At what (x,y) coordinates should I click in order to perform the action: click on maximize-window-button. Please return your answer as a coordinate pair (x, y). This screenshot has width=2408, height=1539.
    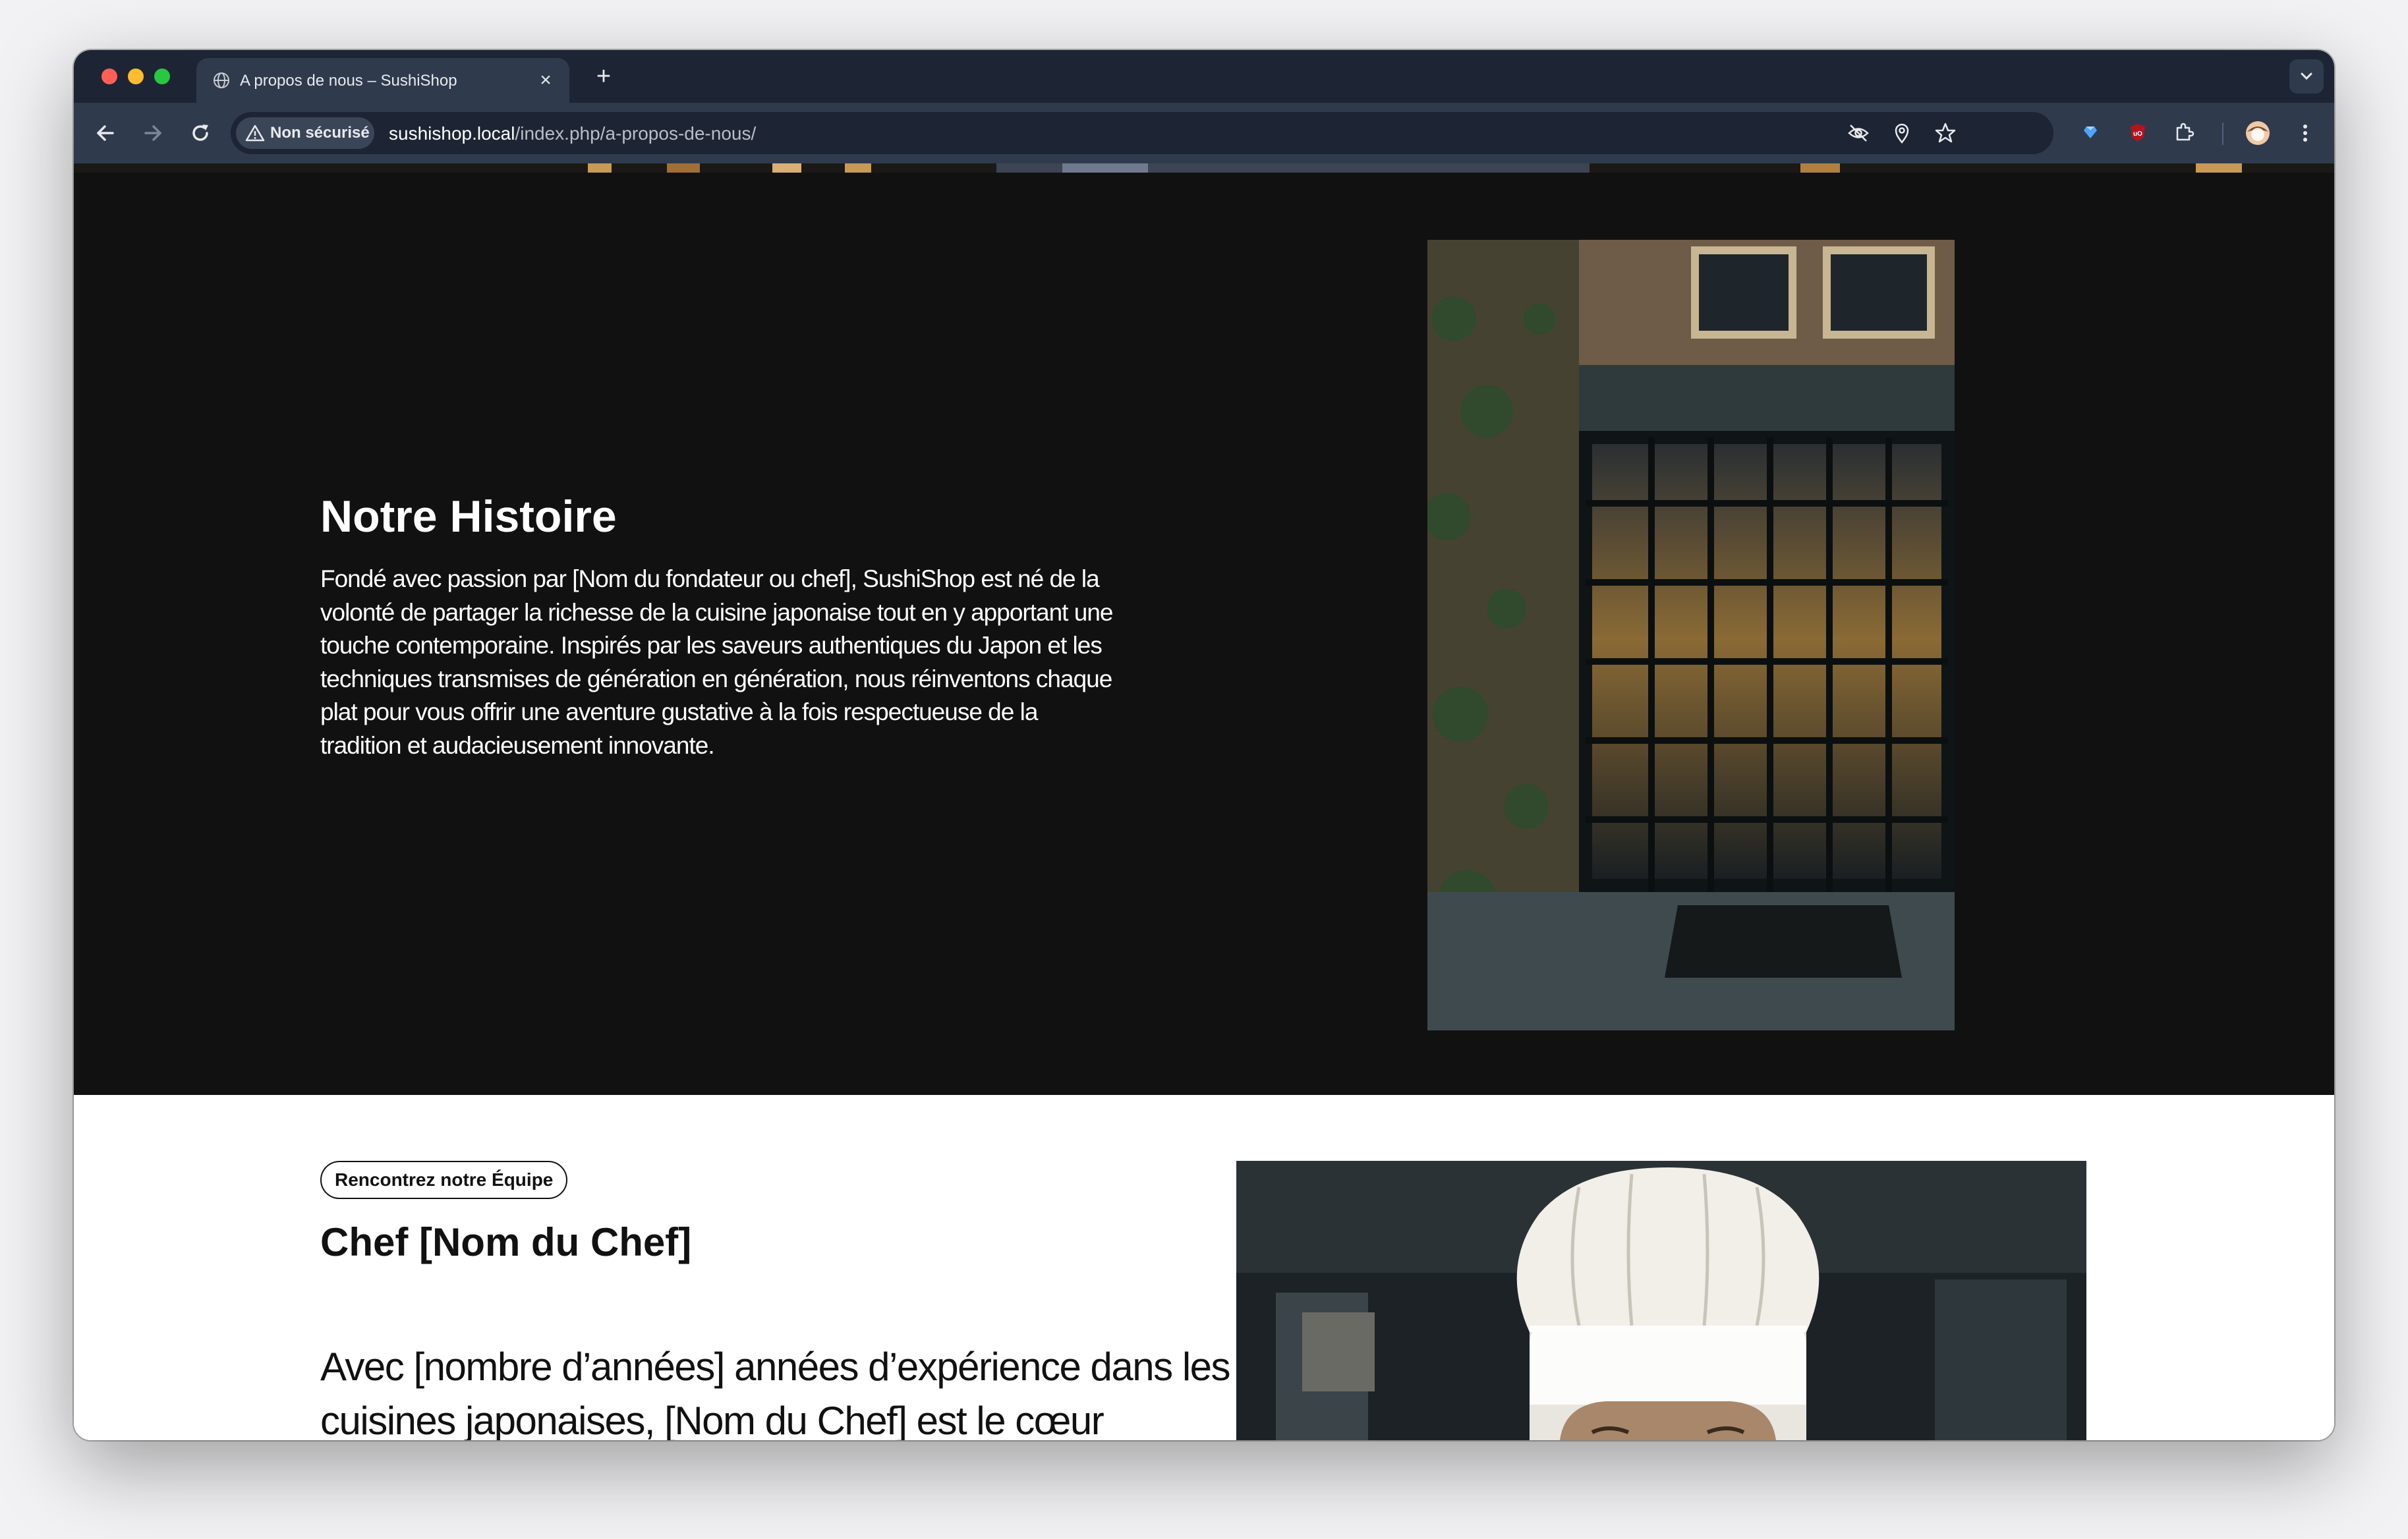
    Looking at the image, I should click on (162, 76).